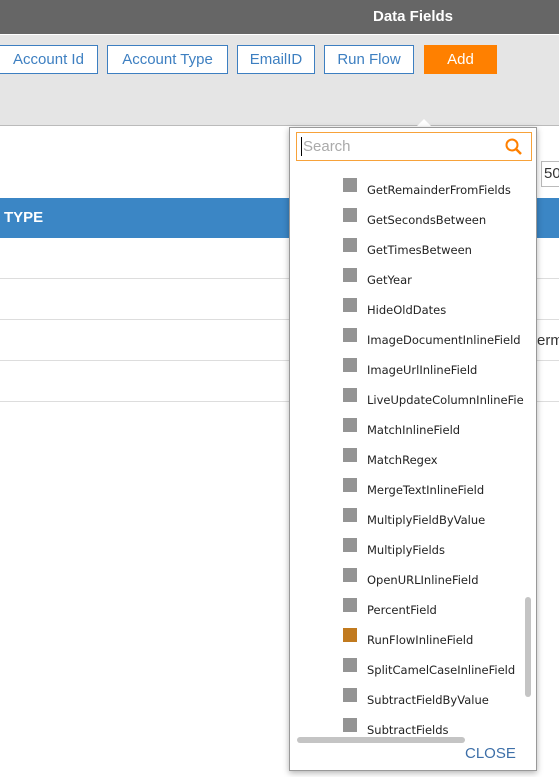  I want to click on vertical-scrollbar, so click(528, 647).